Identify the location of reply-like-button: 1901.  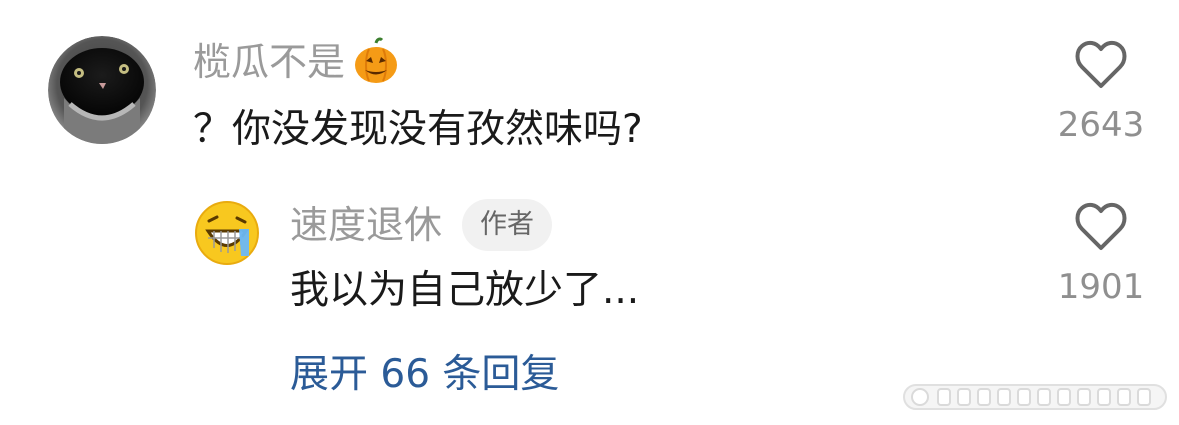
(1101, 255).